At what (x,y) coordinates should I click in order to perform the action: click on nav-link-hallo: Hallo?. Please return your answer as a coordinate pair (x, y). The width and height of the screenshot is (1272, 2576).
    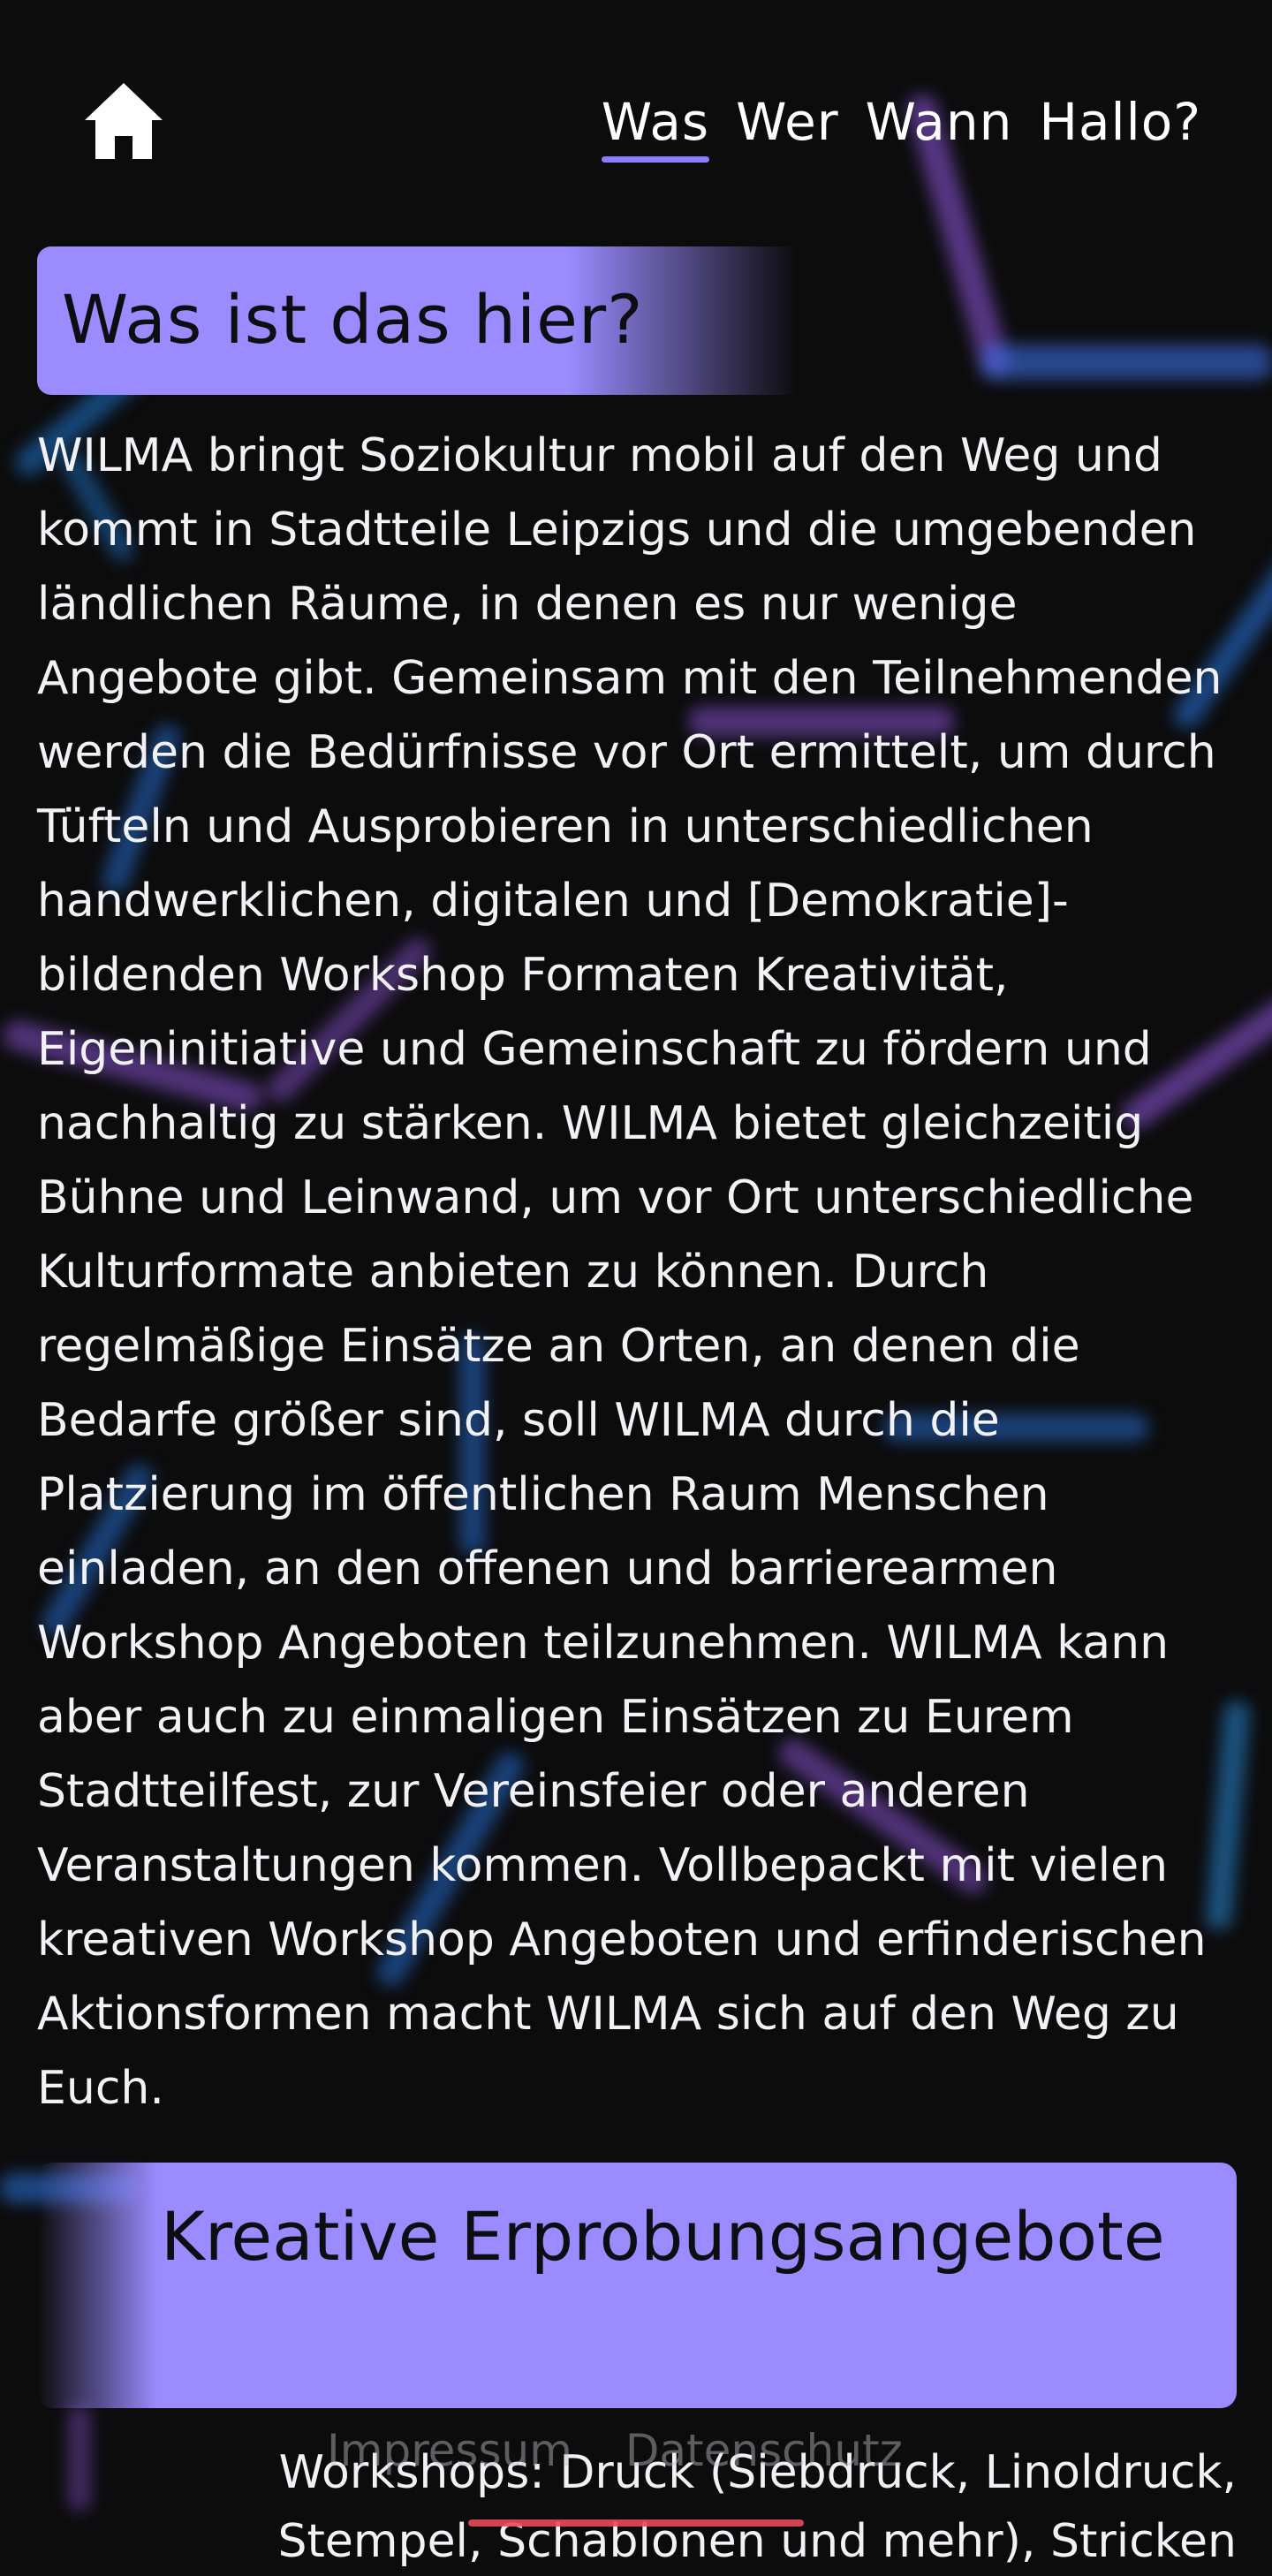
    Looking at the image, I should click on (1120, 122).